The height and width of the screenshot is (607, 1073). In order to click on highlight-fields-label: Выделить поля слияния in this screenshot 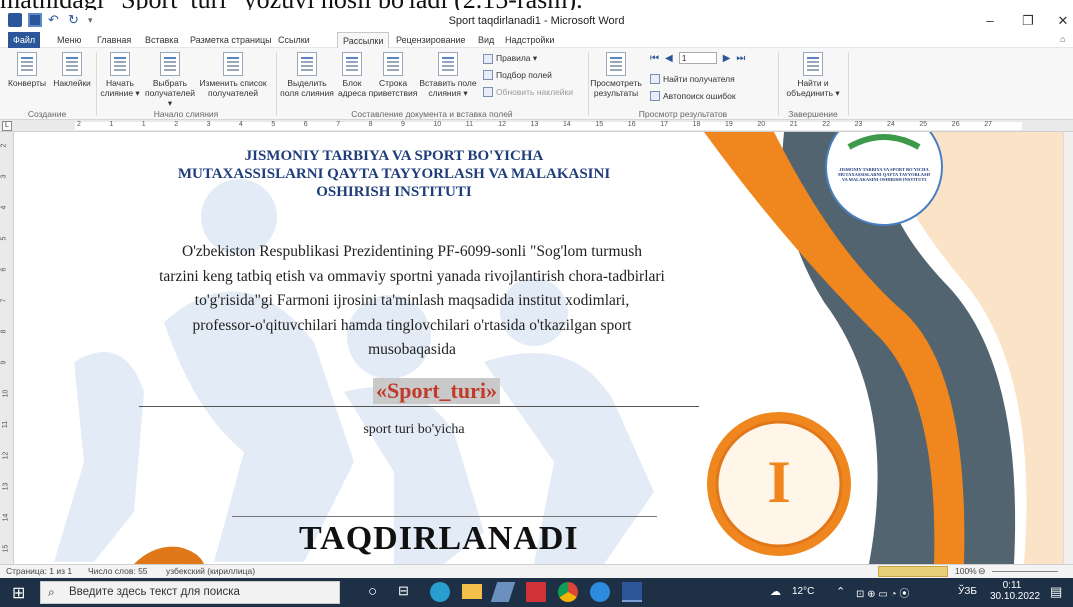, I will do `click(307, 88)`.